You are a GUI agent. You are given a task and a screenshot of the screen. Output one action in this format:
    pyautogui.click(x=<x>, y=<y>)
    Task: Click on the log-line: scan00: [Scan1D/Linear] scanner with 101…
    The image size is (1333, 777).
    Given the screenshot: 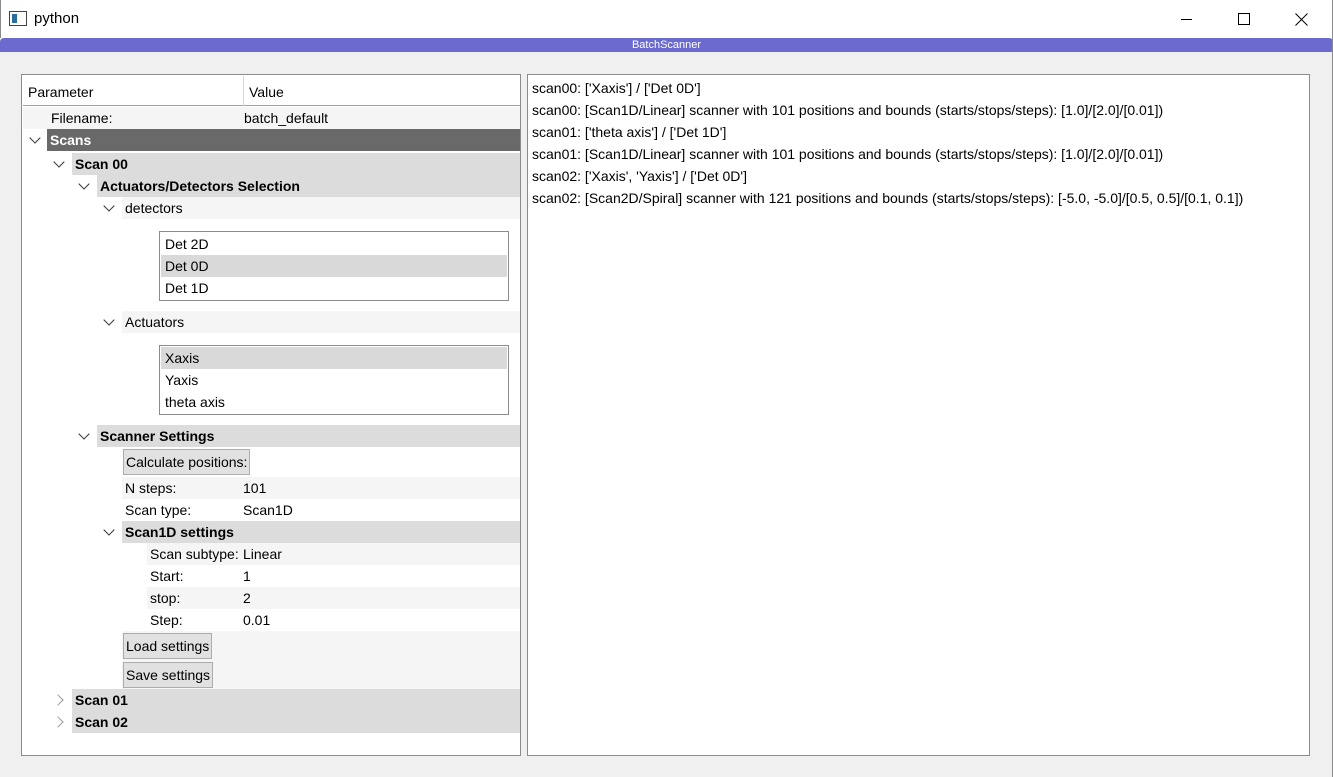 What is the action you would take?
    pyautogui.click(x=848, y=110)
    